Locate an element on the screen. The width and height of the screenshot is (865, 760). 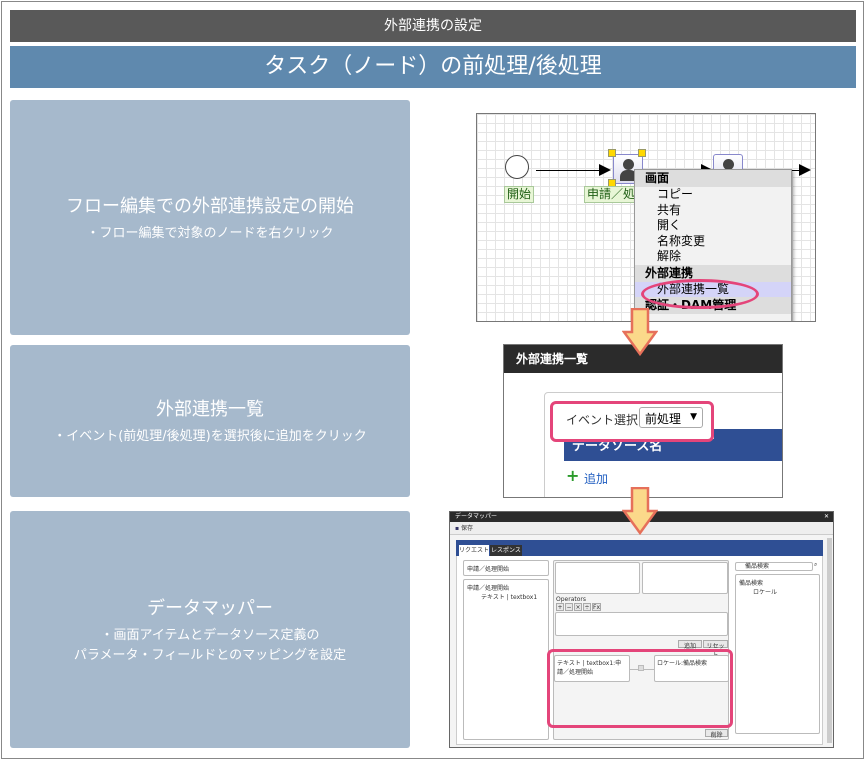
search-icon: ⌕ is located at coordinates (815, 565).